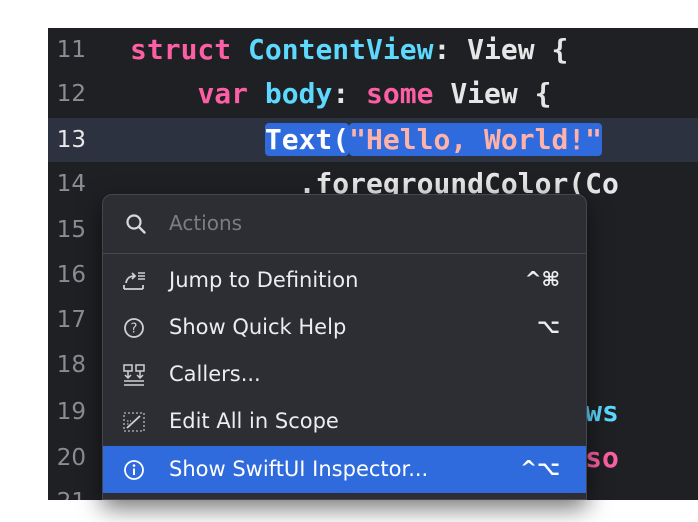 The height and width of the screenshot is (522, 698). Describe the element at coordinates (181, 49) in the screenshot. I see `code-token: struct` at that location.